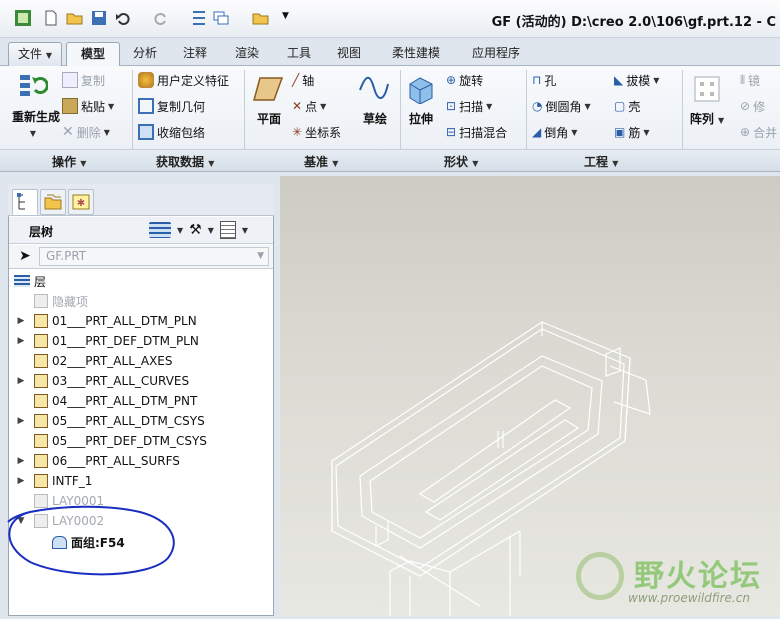  I want to click on layer-item: ▶ 01___PRT_ALL_DTM_PLN, so click(105, 321).